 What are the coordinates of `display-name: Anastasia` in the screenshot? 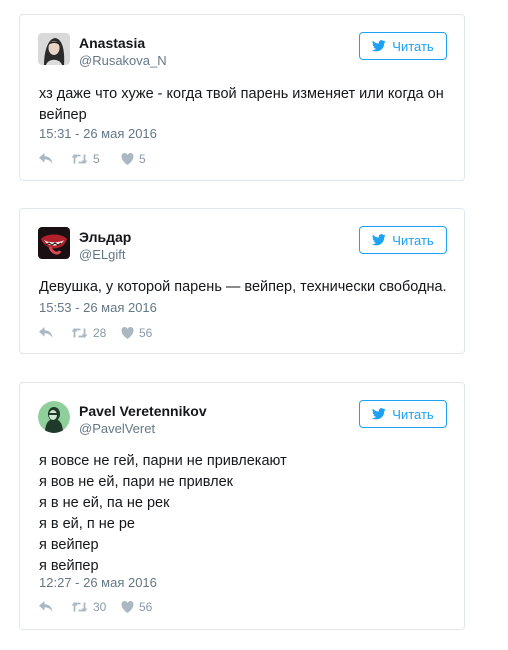 It's located at (112, 43).